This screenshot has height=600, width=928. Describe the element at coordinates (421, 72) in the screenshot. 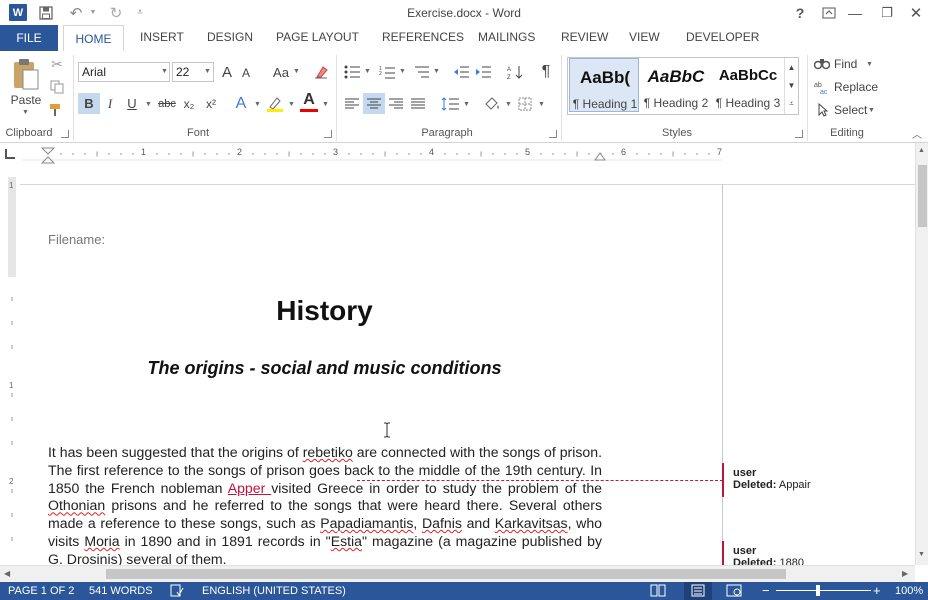

I see `multilevel-list-icon` at that location.